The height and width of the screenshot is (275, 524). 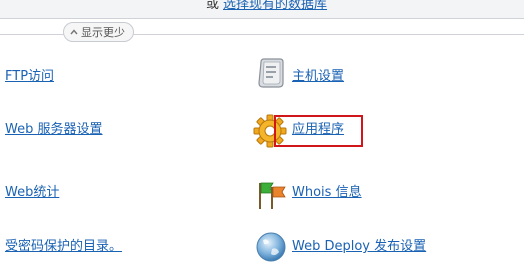 I want to click on ftp-access-link: FTP访问, so click(x=29, y=74).